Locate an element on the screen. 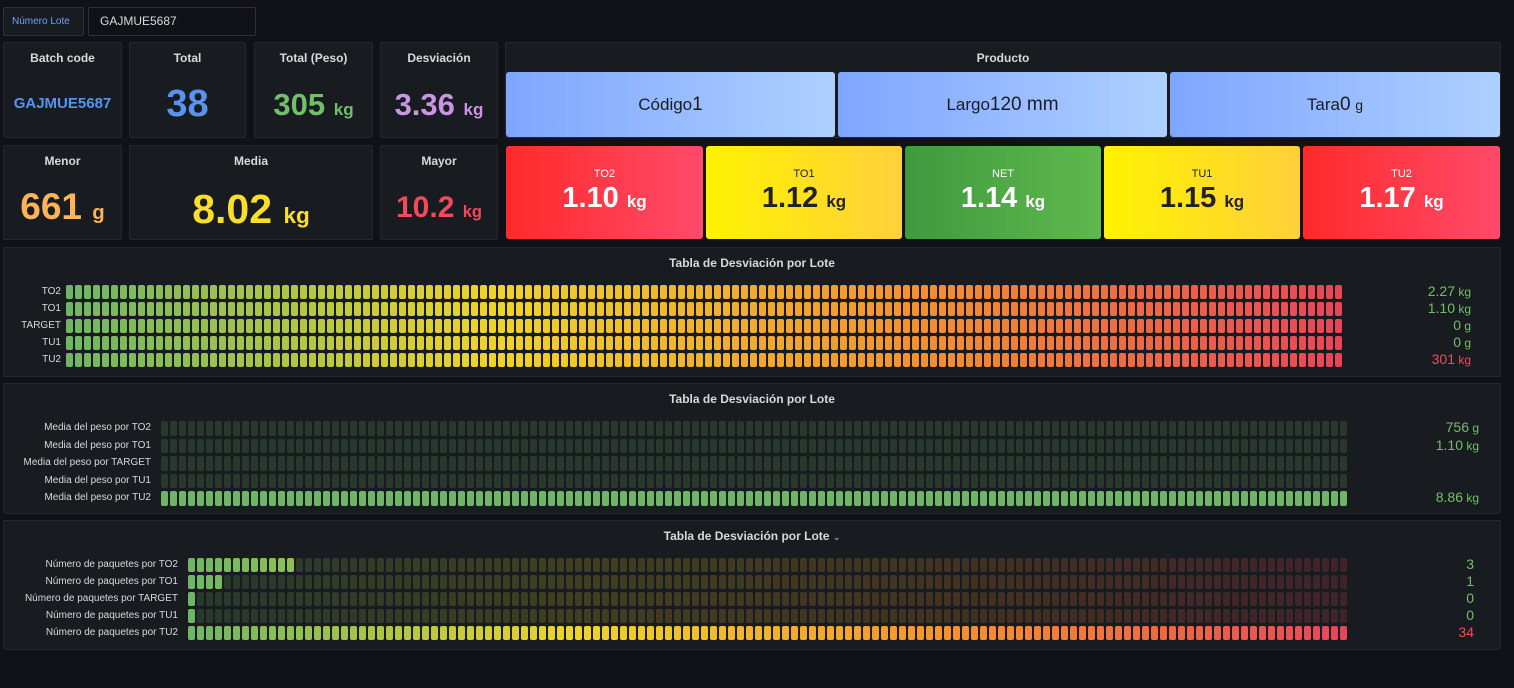 The width and height of the screenshot is (1514, 688). numero-lote-input: GAJMUE5687 is located at coordinates (172, 21).